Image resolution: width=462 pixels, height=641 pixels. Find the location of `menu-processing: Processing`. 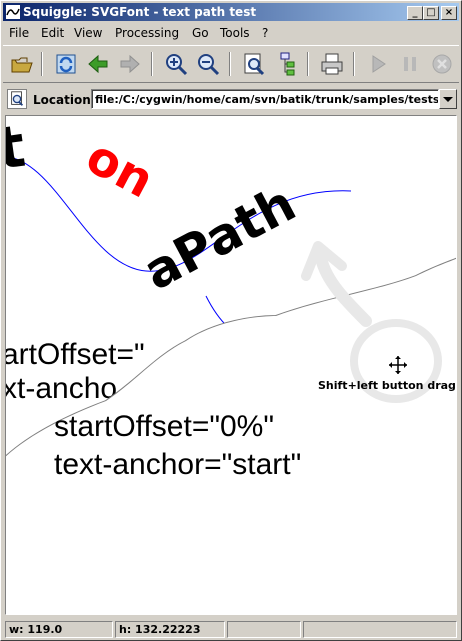

menu-processing: Processing is located at coordinates (147, 33).